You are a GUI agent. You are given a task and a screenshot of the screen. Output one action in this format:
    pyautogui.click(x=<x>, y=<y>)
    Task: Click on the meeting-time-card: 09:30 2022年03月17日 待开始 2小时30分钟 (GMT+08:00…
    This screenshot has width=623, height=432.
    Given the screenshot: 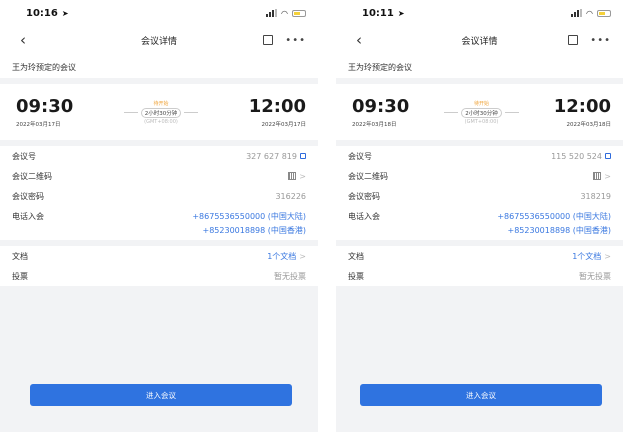 What is the action you would take?
    pyautogui.click(x=159, y=112)
    